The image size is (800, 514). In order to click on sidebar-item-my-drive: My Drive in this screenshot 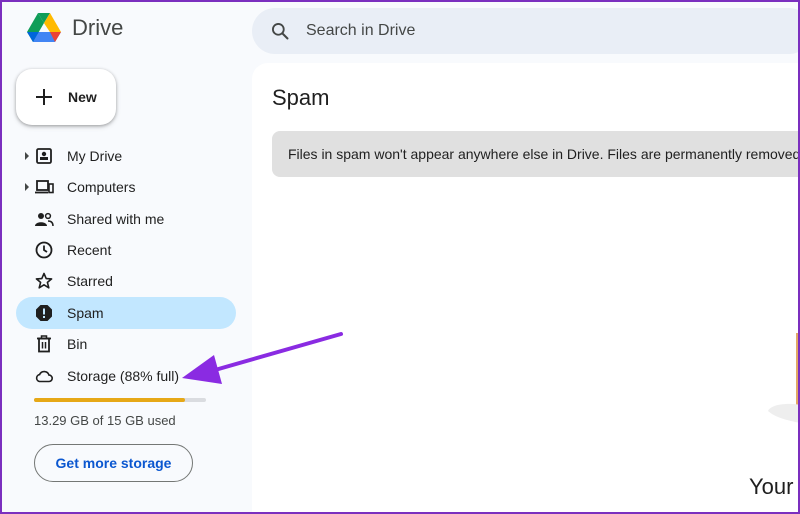, I will do `click(126, 156)`.